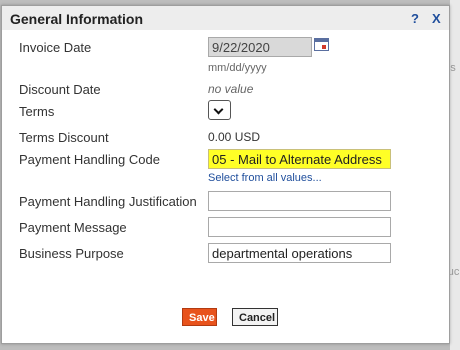  What do you see at coordinates (64, 137) in the screenshot?
I see `terms-discount-label: Terms Discount` at bounding box center [64, 137].